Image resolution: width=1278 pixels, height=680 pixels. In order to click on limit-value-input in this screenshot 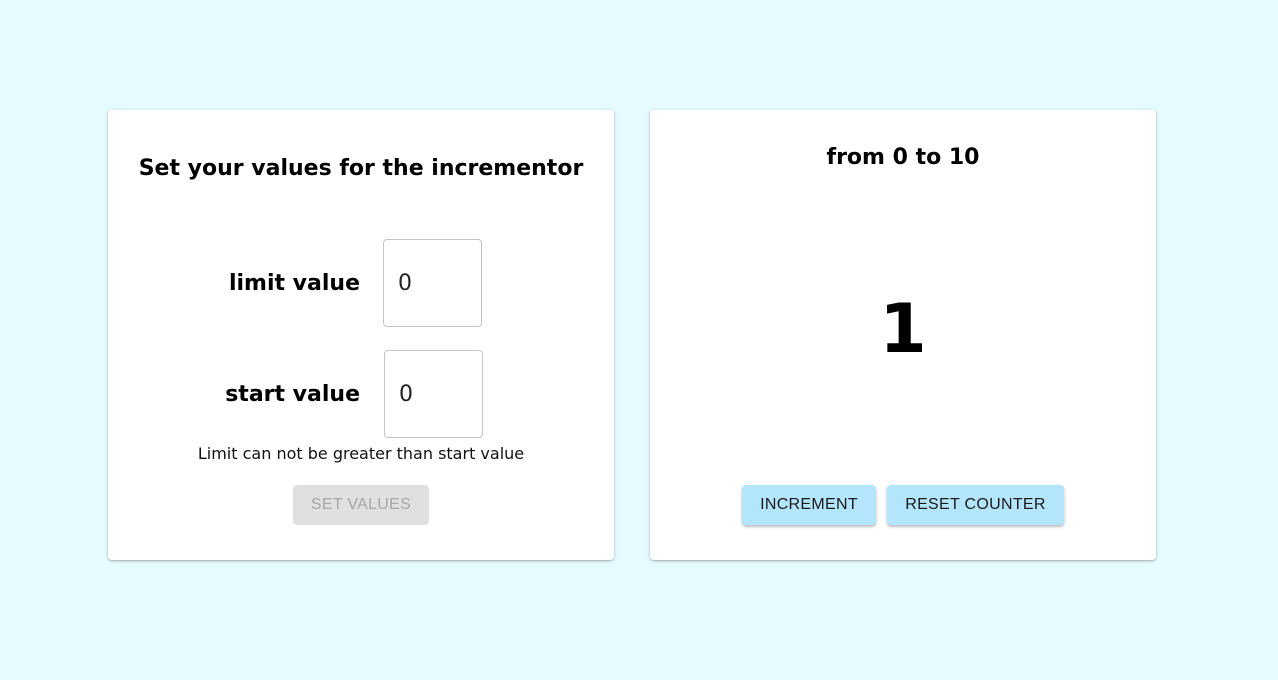, I will do `click(432, 283)`.